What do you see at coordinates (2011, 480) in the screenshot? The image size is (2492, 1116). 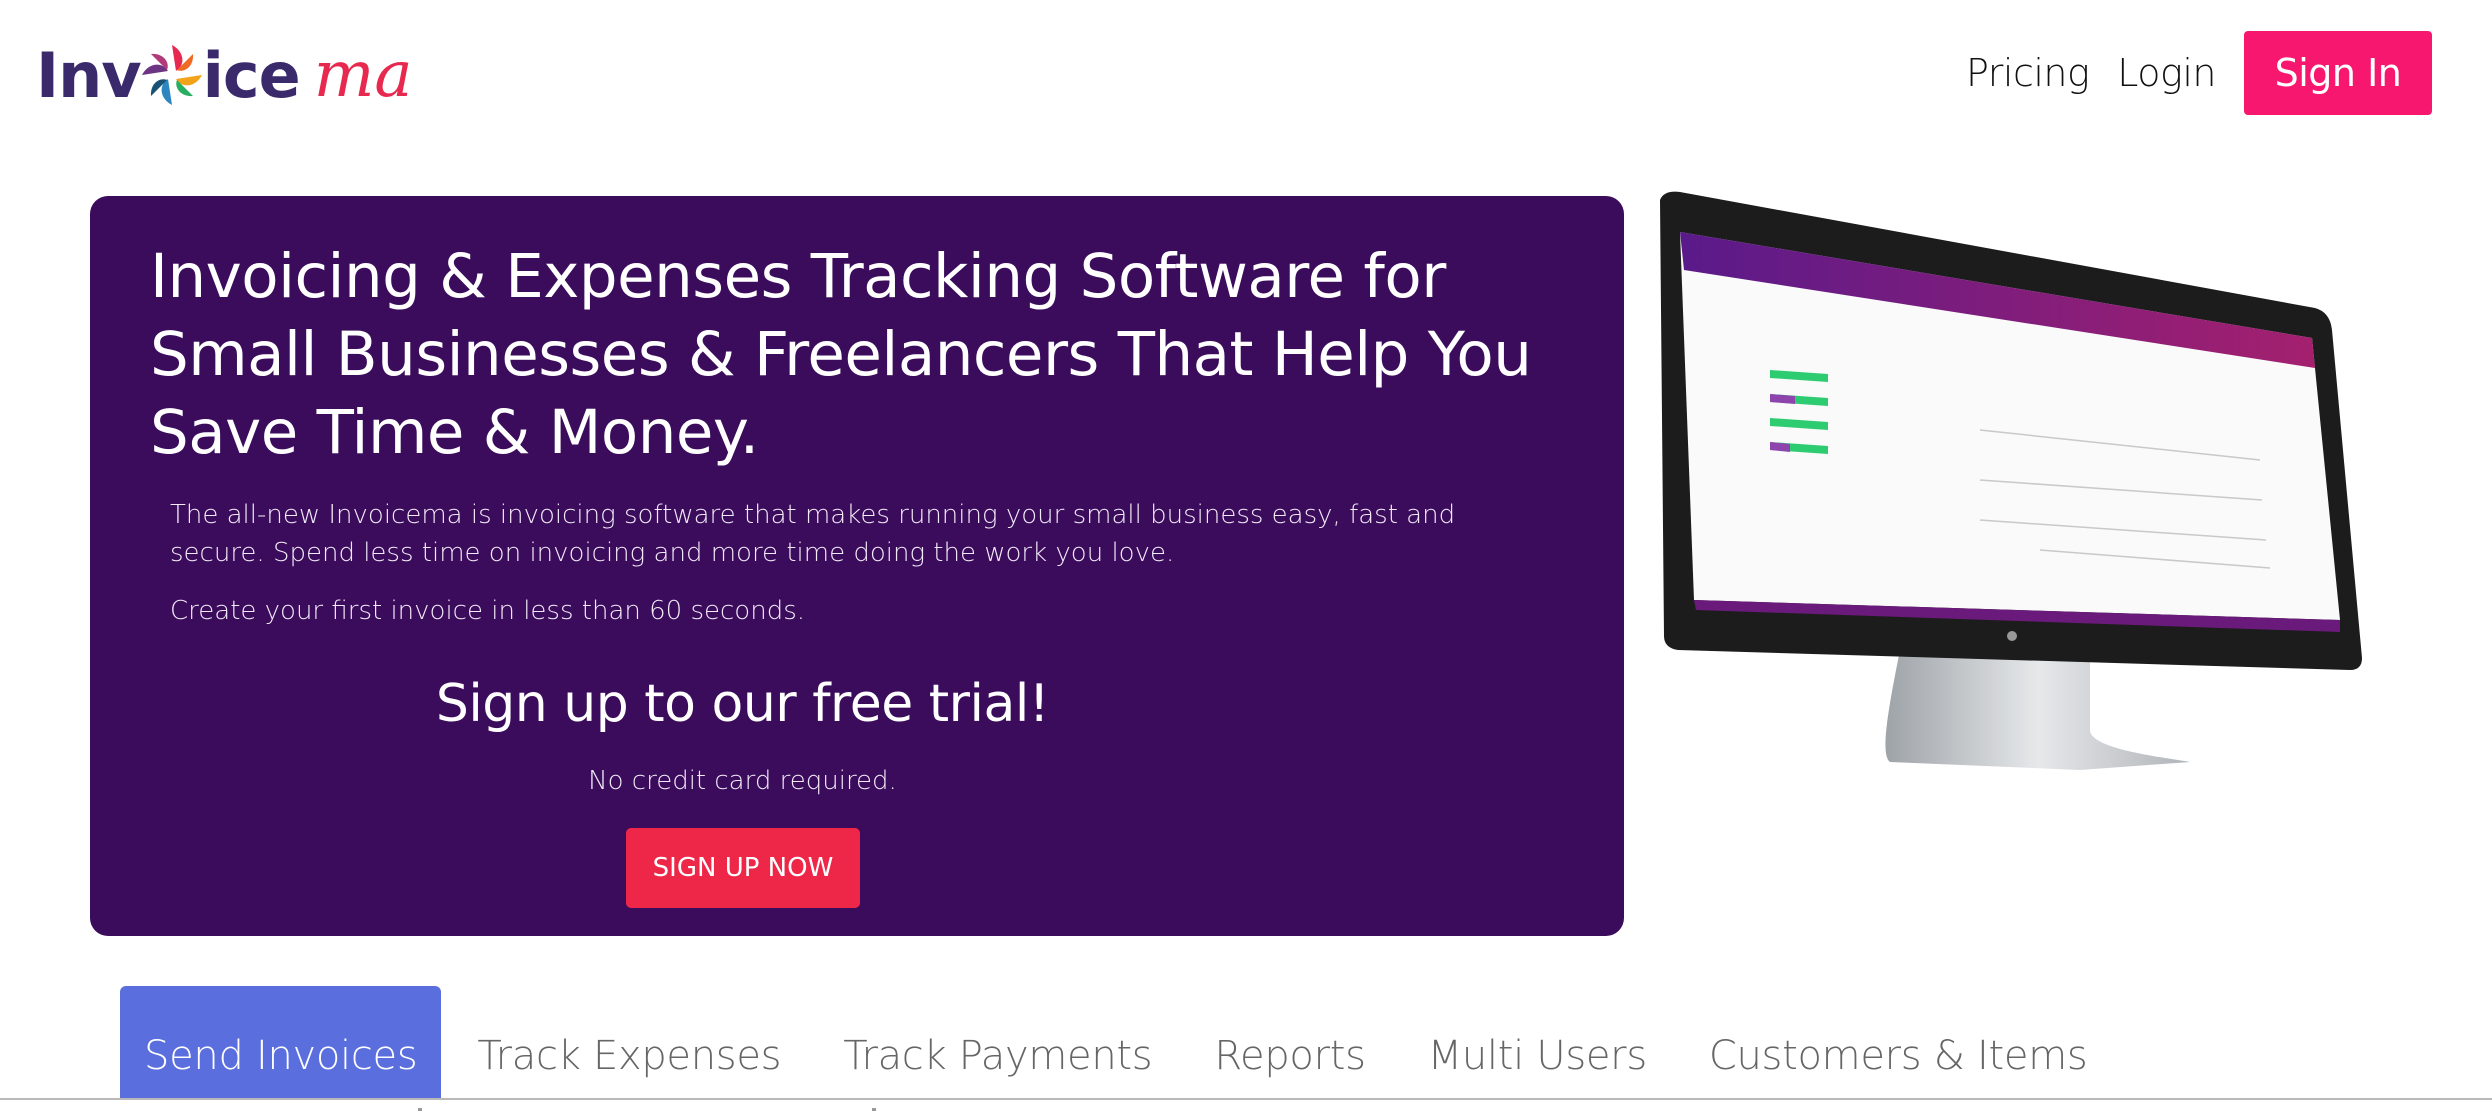 I see `desktop-monitor-image` at bounding box center [2011, 480].